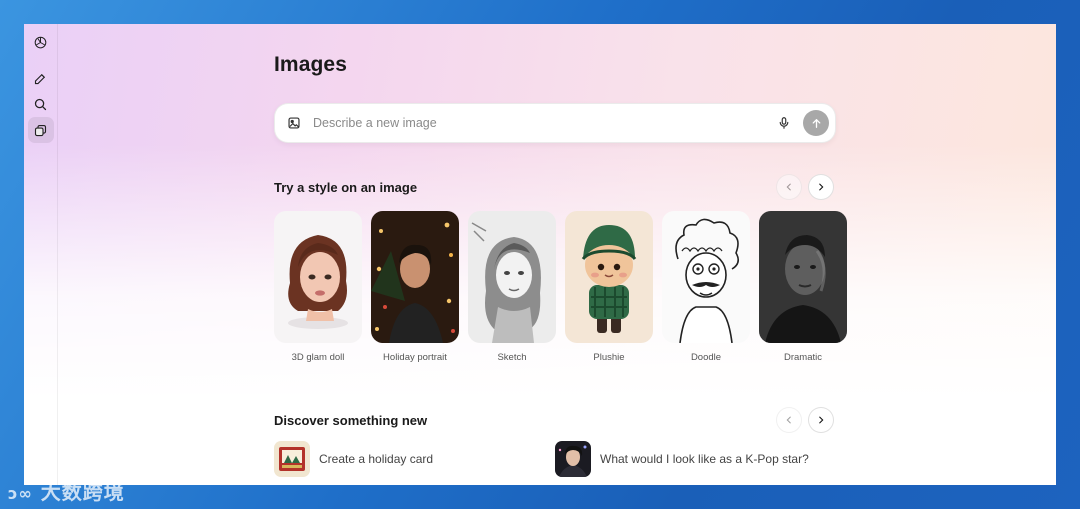 This screenshot has height=509, width=1080. Describe the element at coordinates (41, 104) in the screenshot. I see `search-icon` at that location.